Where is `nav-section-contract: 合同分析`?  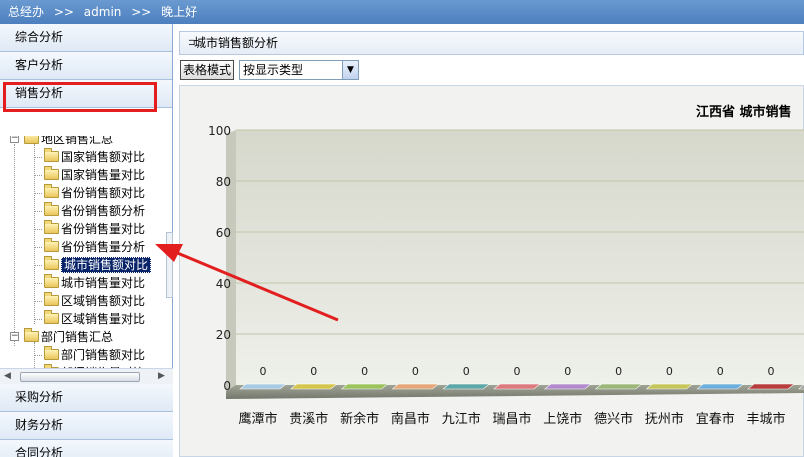 nav-section-contract: 合同分析 is located at coordinates (86, 448).